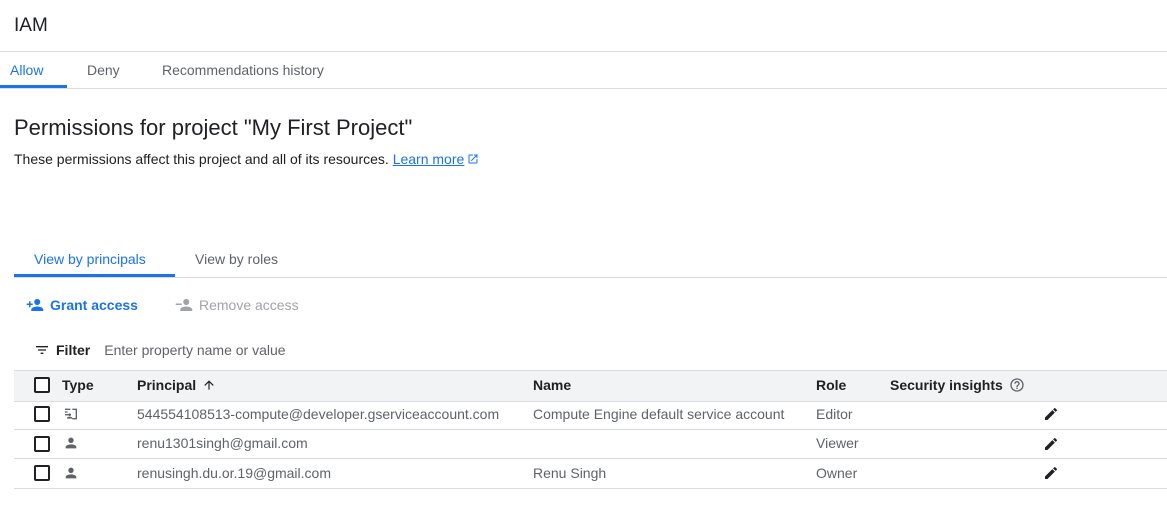  What do you see at coordinates (35, 305) in the screenshot?
I see `add-person-icon` at bounding box center [35, 305].